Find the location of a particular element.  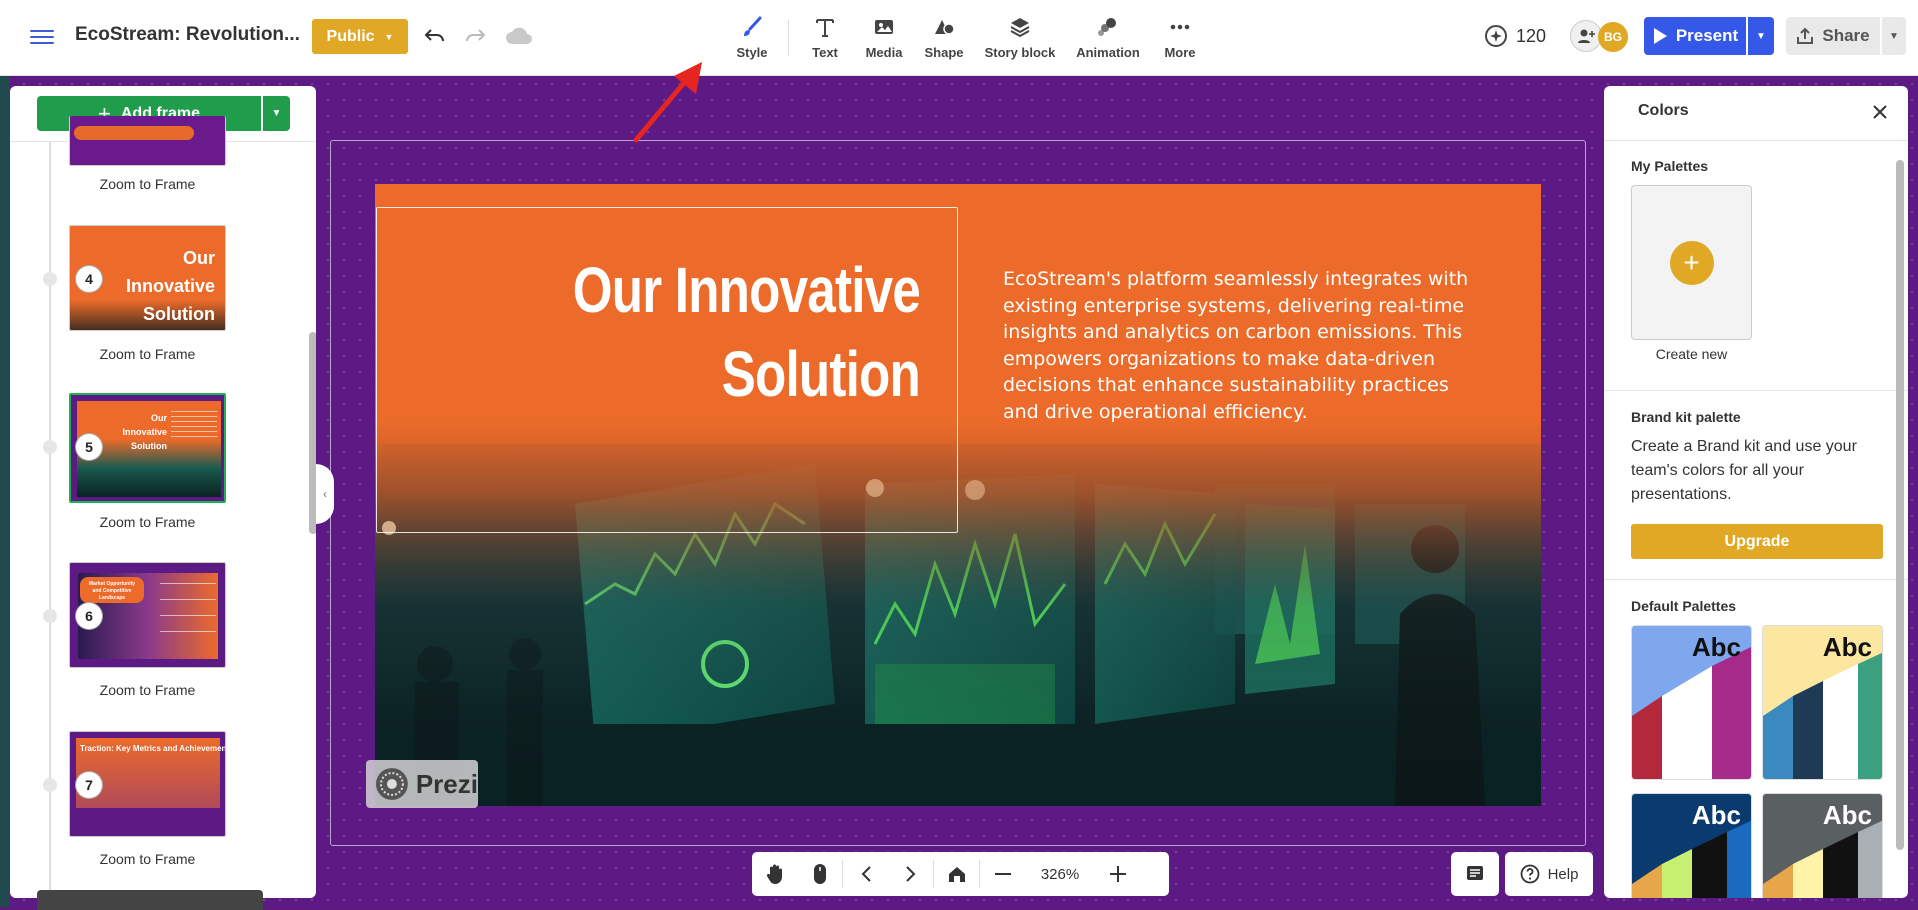

colors-panel-scrollbar is located at coordinates (1900, 522).